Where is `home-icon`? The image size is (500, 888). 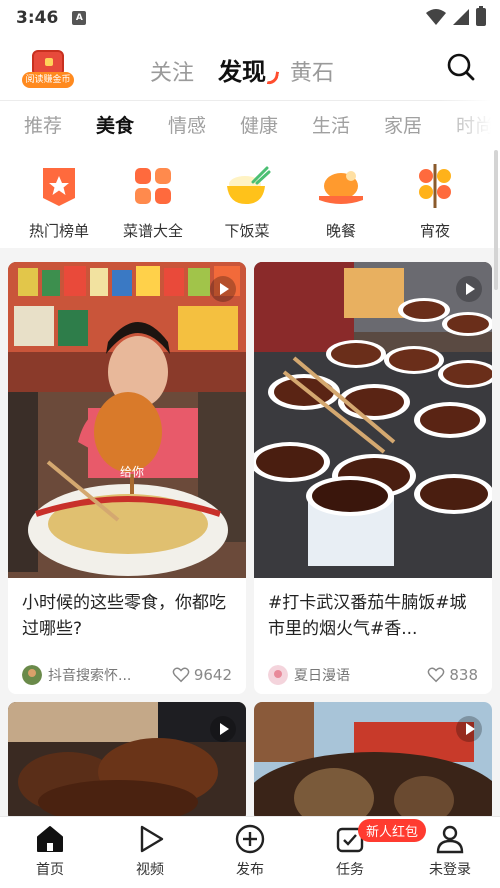
home-icon is located at coordinates (50, 839).